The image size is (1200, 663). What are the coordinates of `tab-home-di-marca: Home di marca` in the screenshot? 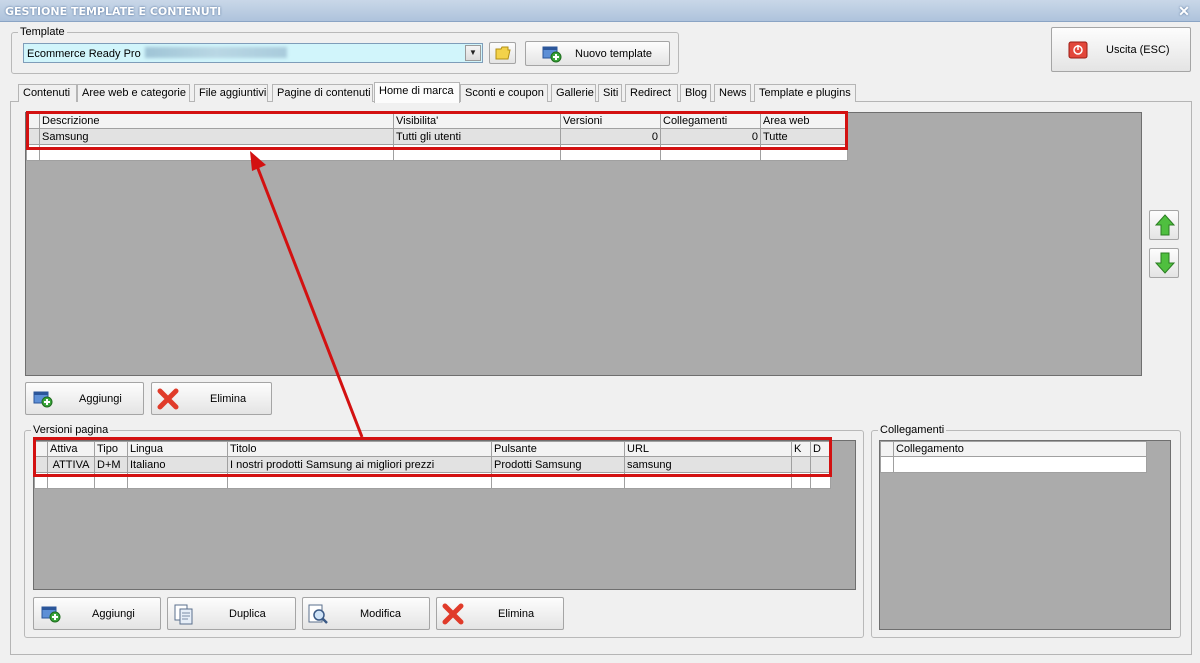 It's located at (417, 92).